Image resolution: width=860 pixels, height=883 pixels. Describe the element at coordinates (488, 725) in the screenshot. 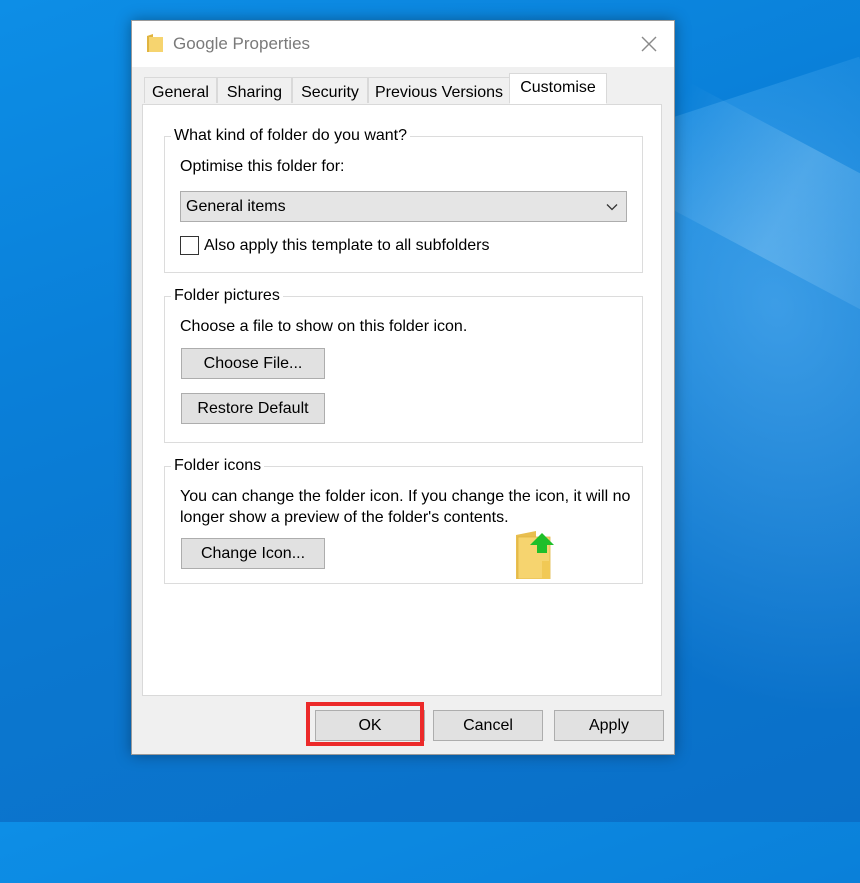

I see `cancel-button: Cancel` at that location.